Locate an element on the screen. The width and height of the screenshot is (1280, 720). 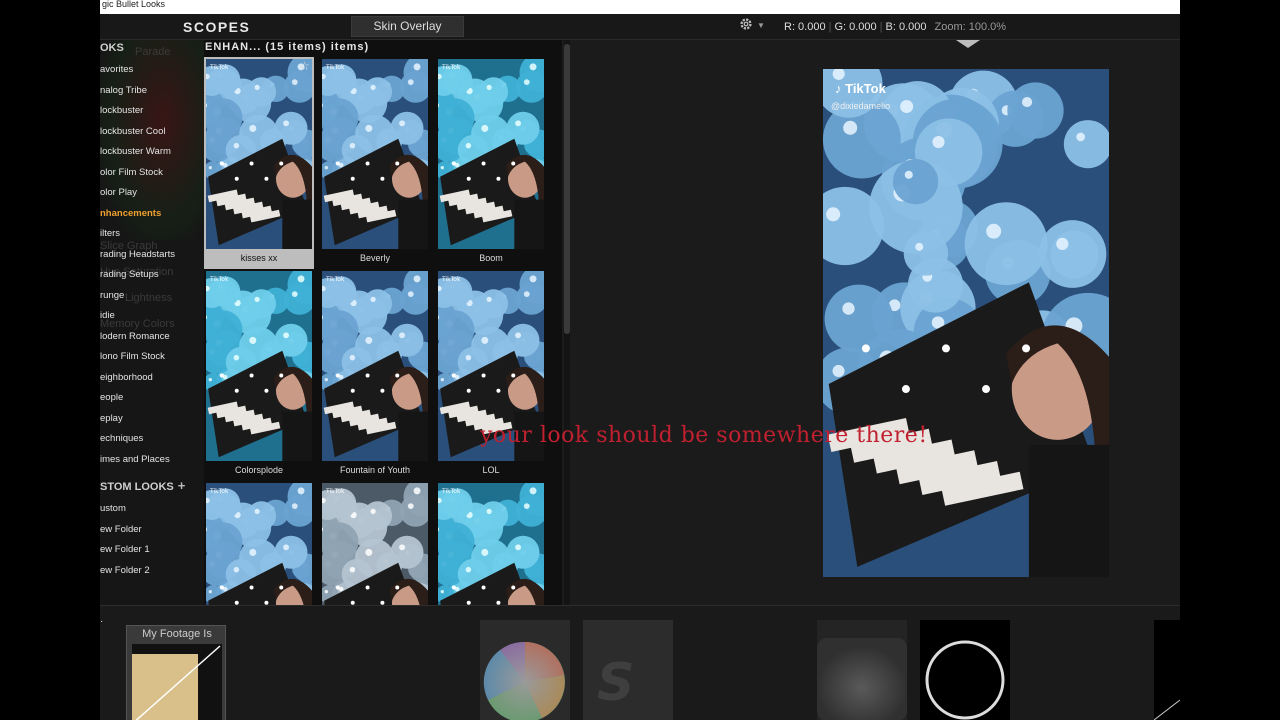
sidebar-item: nhancements is located at coordinates (130, 213).